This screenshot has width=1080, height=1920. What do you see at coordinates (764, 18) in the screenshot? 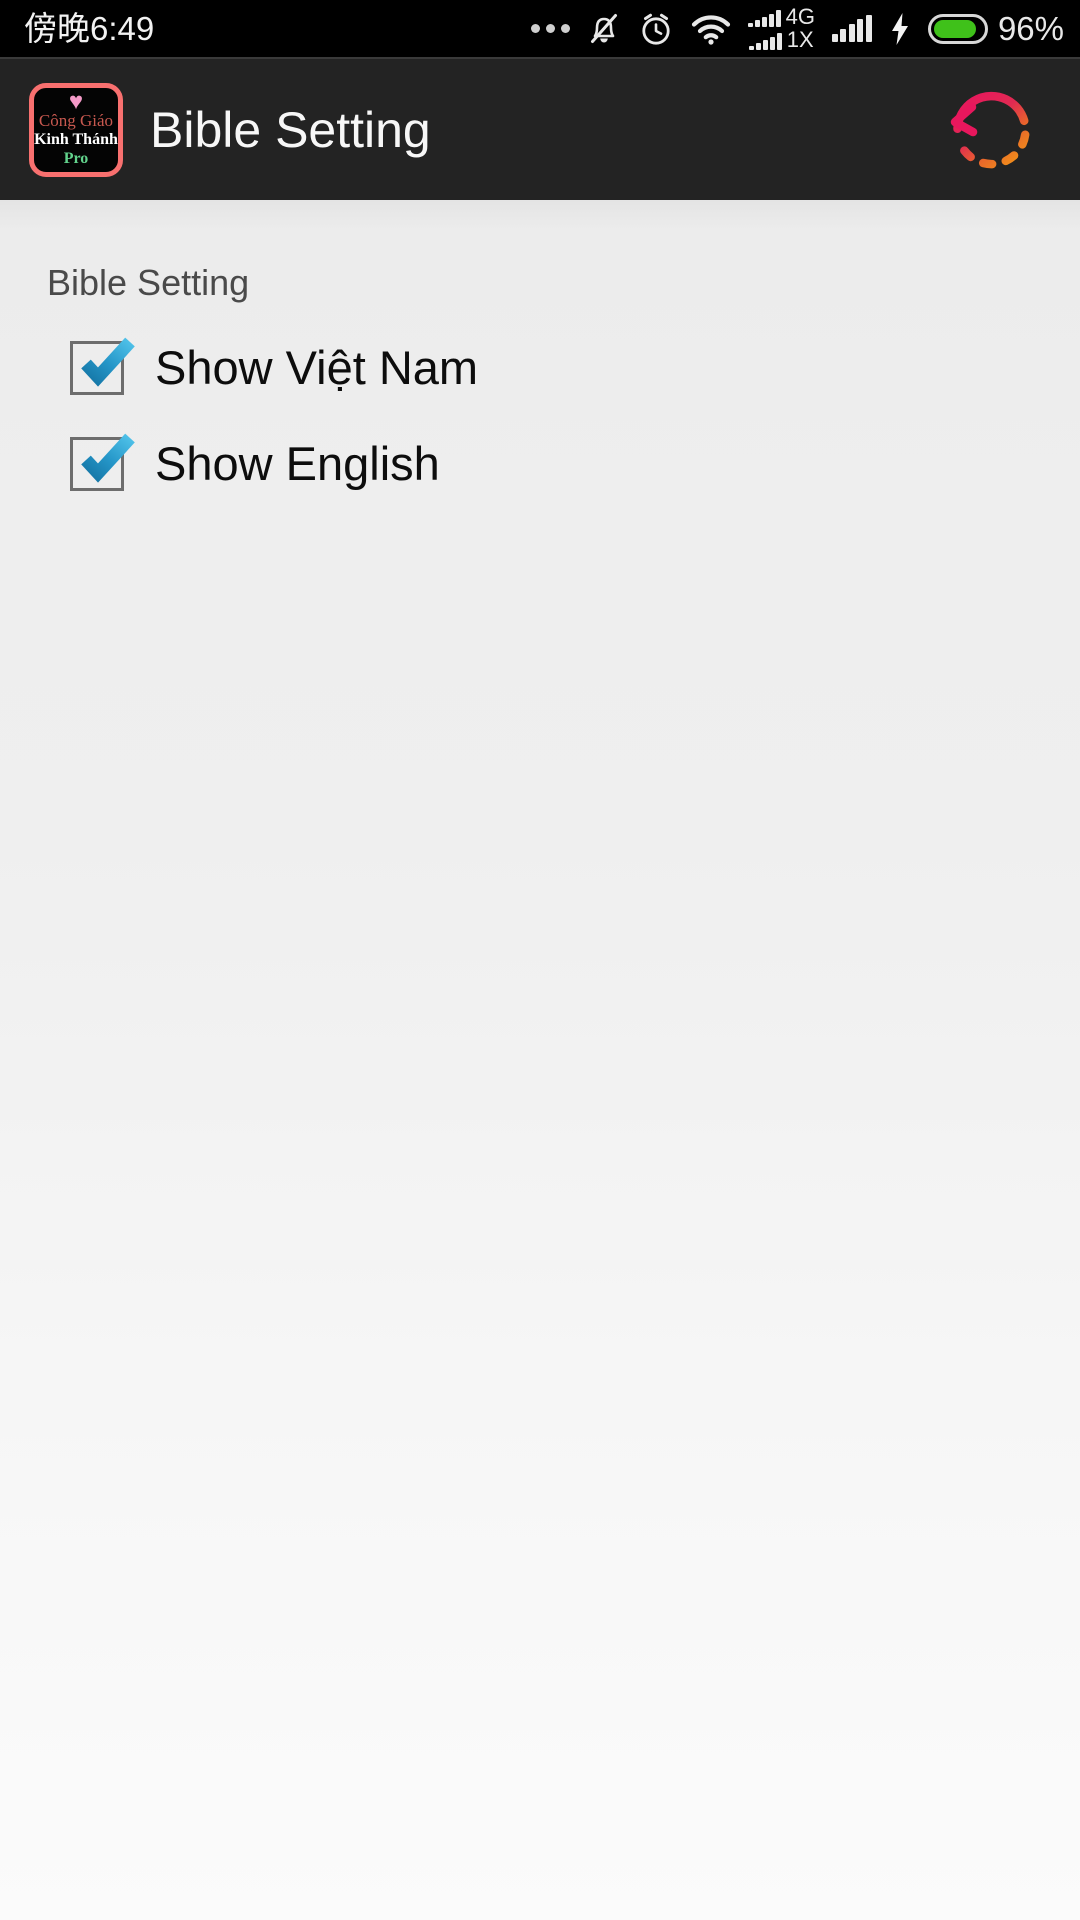
I see `sim1-bars` at bounding box center [764, 18].